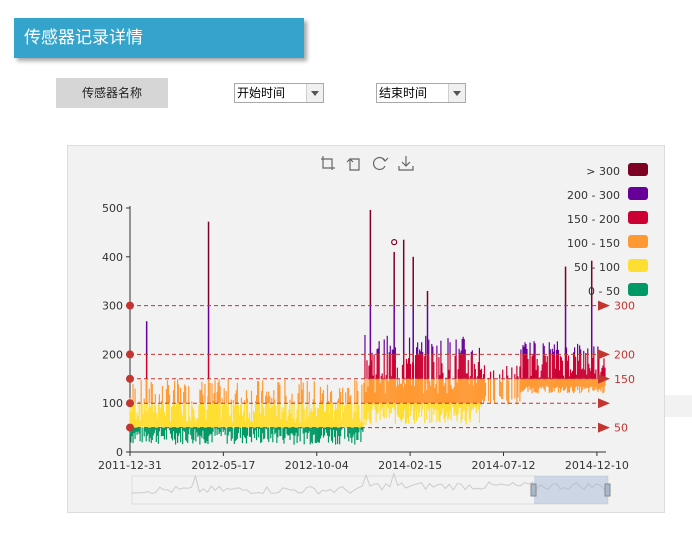 The image size is (692, 538). Describe the element at coordinates (624, 379) in the screenshot. I see `mark-line-label: 150` at that location.